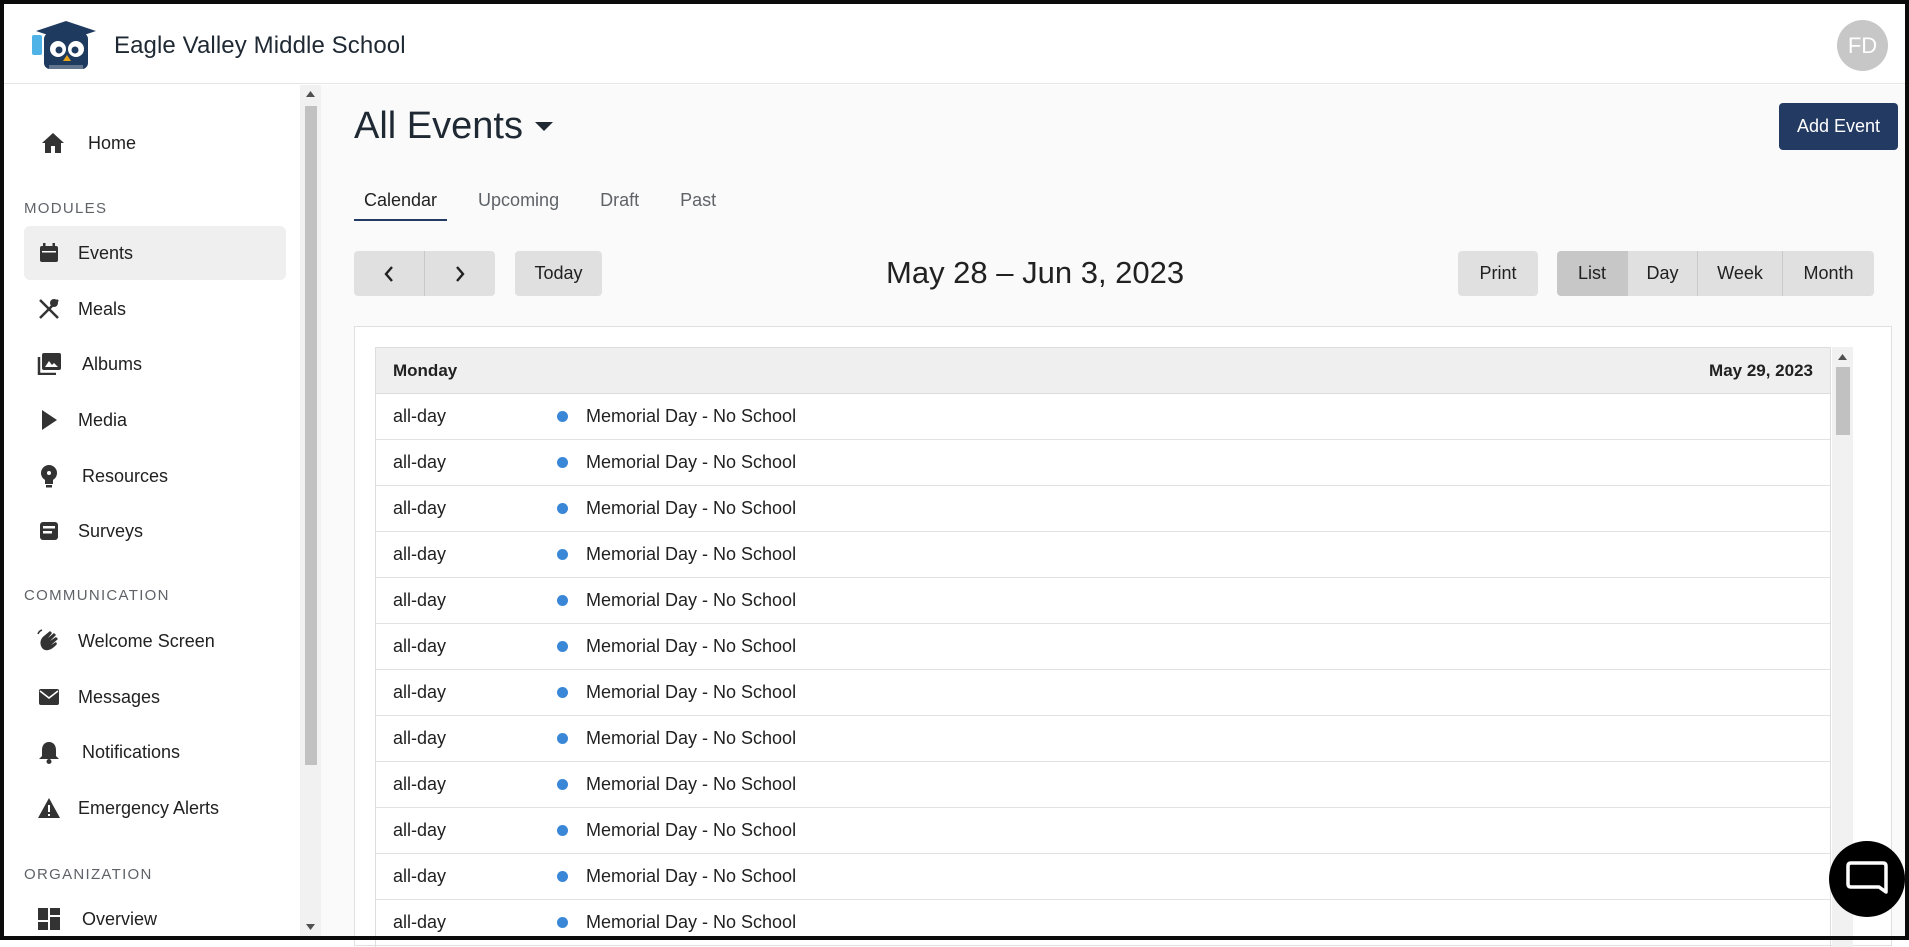  I want to click on wave-hand-icon, so click(49, 641).